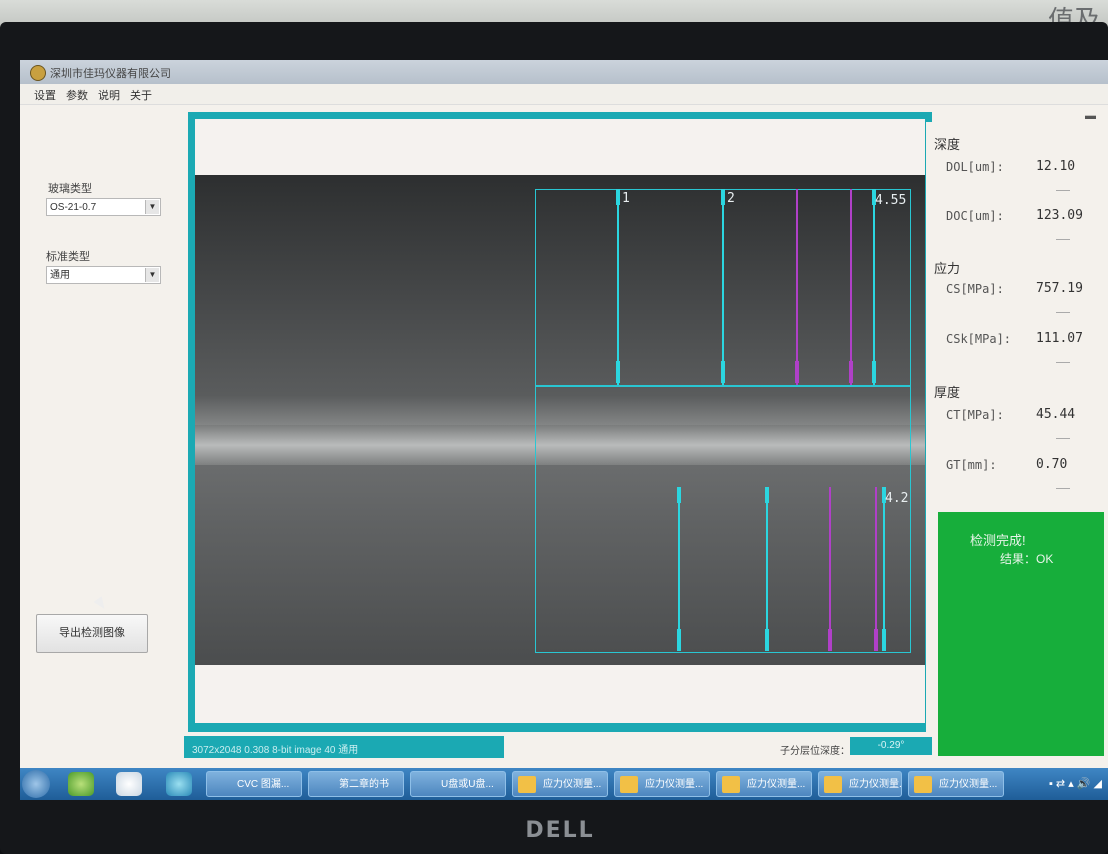  Describe the element at coordinates (1056, 414) in the screenshot. I see `ct-value: 45.44` at that location.